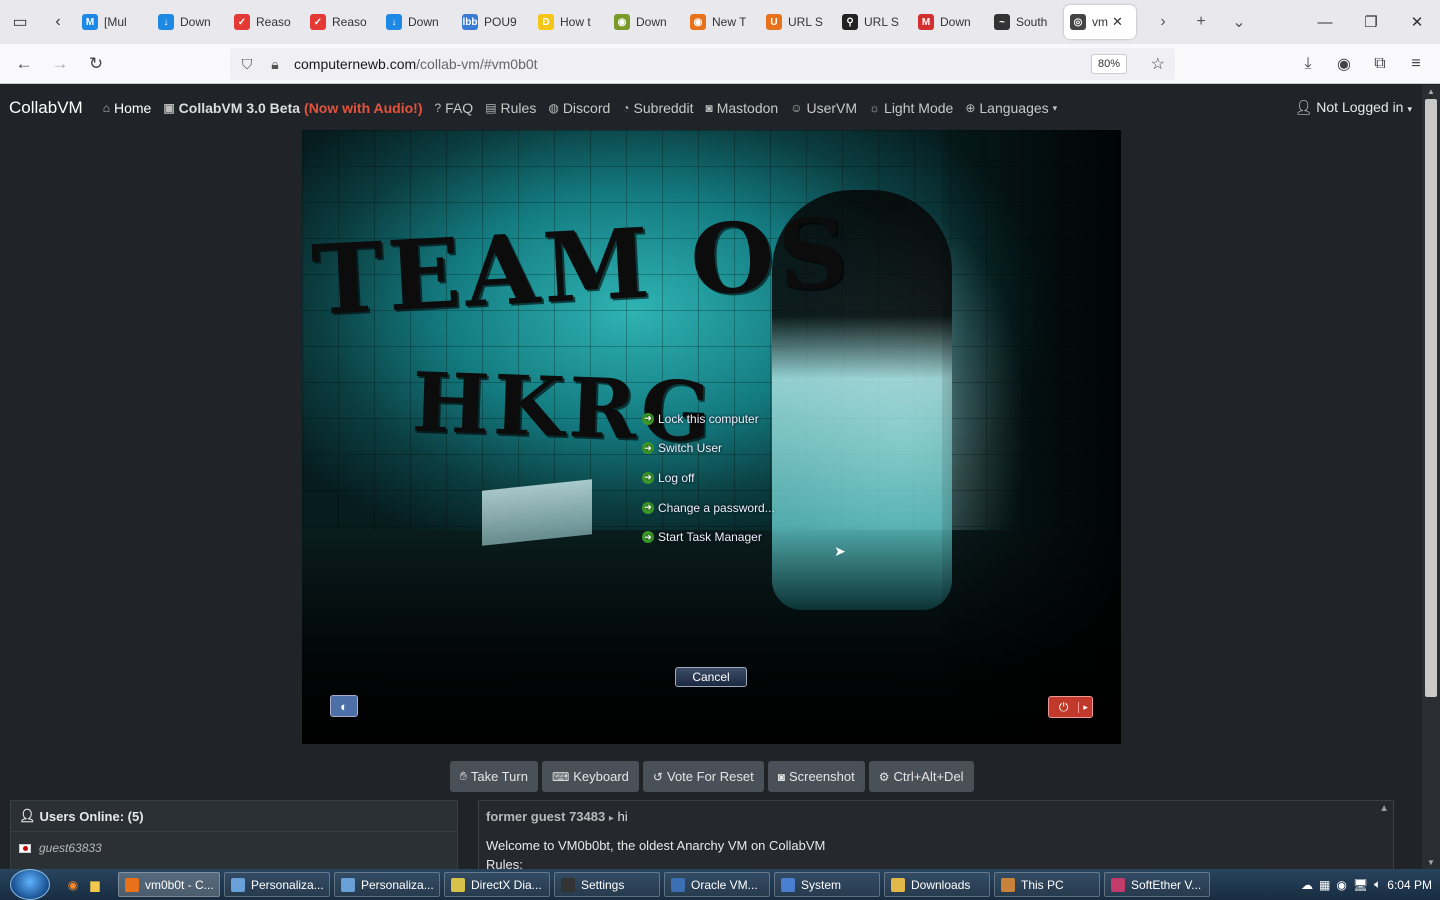 The width and height of the screenshot is (1440, 900). I want to click on shutdown-button: ⏻ ▸, so click(1070, 707).